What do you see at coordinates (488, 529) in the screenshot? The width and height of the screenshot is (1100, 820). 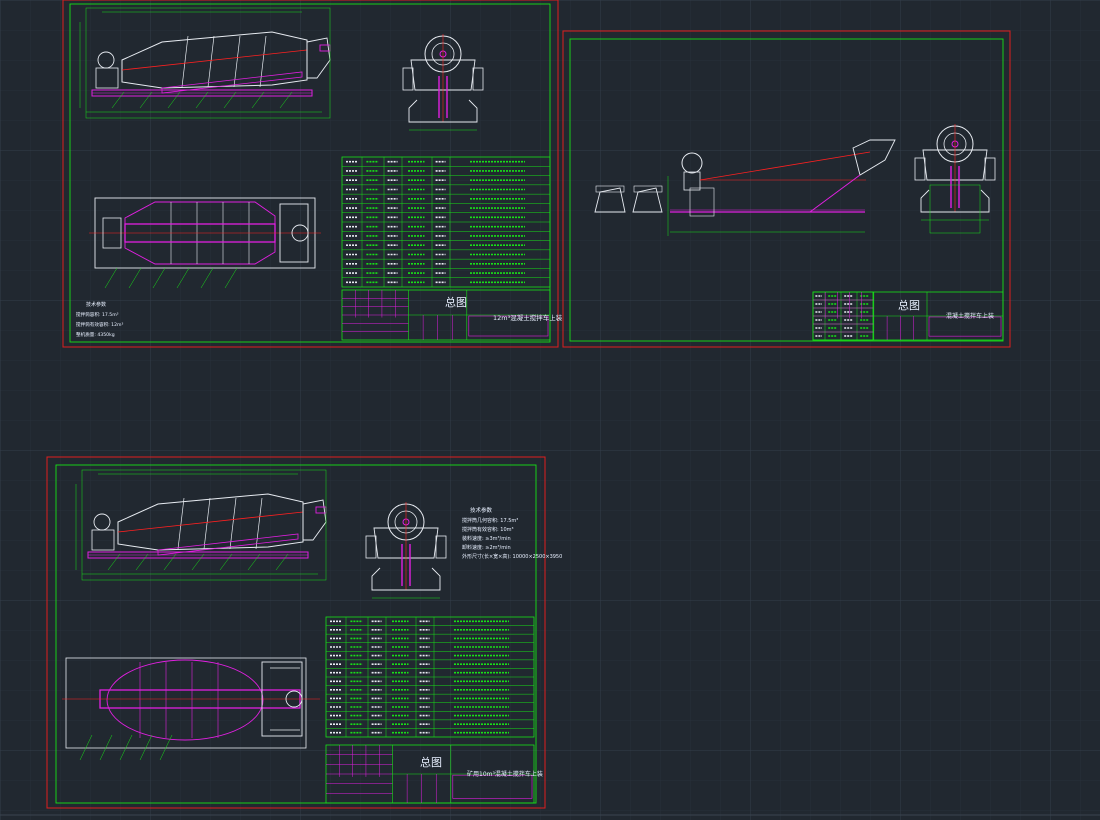 I see `spec-line: 搅拌筒有效容积: 10m³` at bounding box center [488, 529].